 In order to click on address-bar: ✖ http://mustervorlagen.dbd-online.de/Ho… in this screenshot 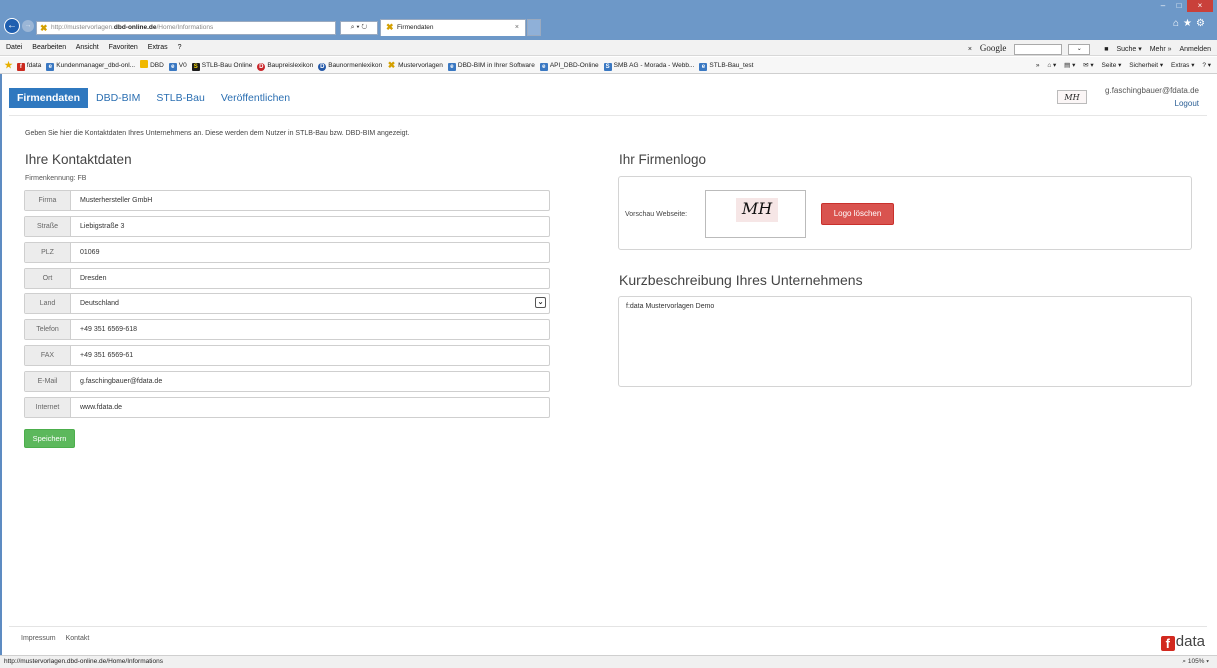, I will do `click(186, 28)`.